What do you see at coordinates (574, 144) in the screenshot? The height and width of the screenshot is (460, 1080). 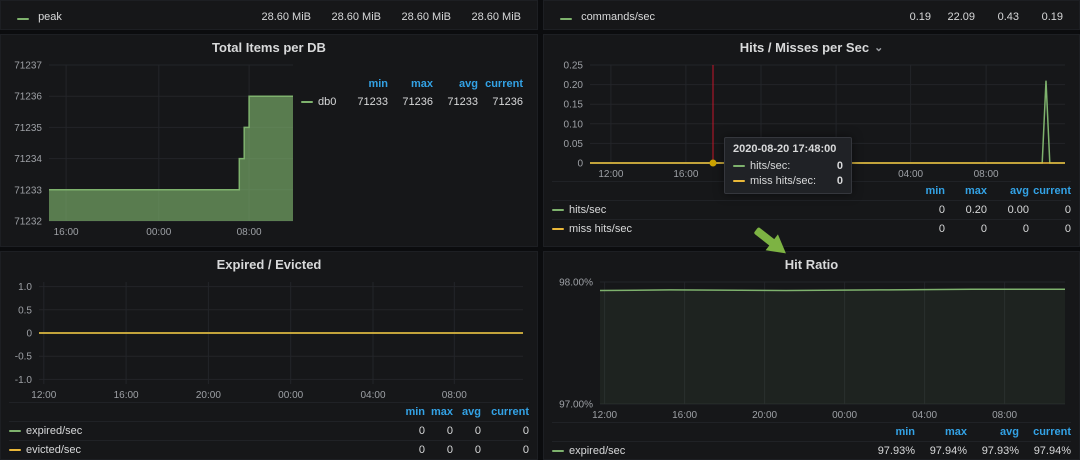 I see `svg-text: 0.05` at bounding box center [574, 144].